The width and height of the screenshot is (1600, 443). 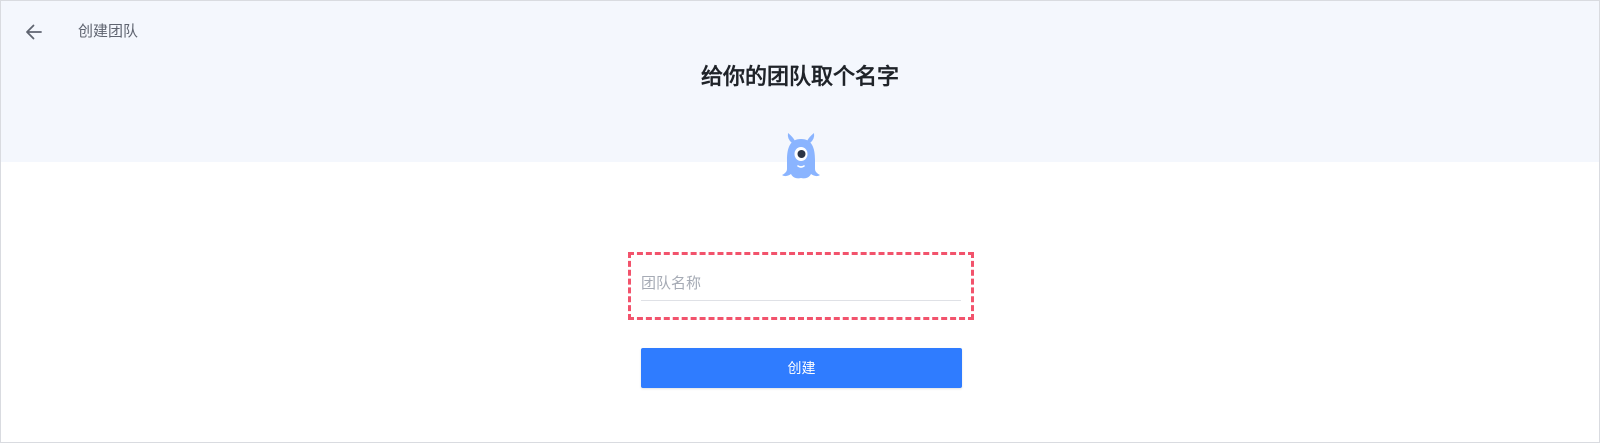 What do you see at coordinates (801, 368) in the screenshot?
I see `create-button: 创建` at bounding box center [801, 368].